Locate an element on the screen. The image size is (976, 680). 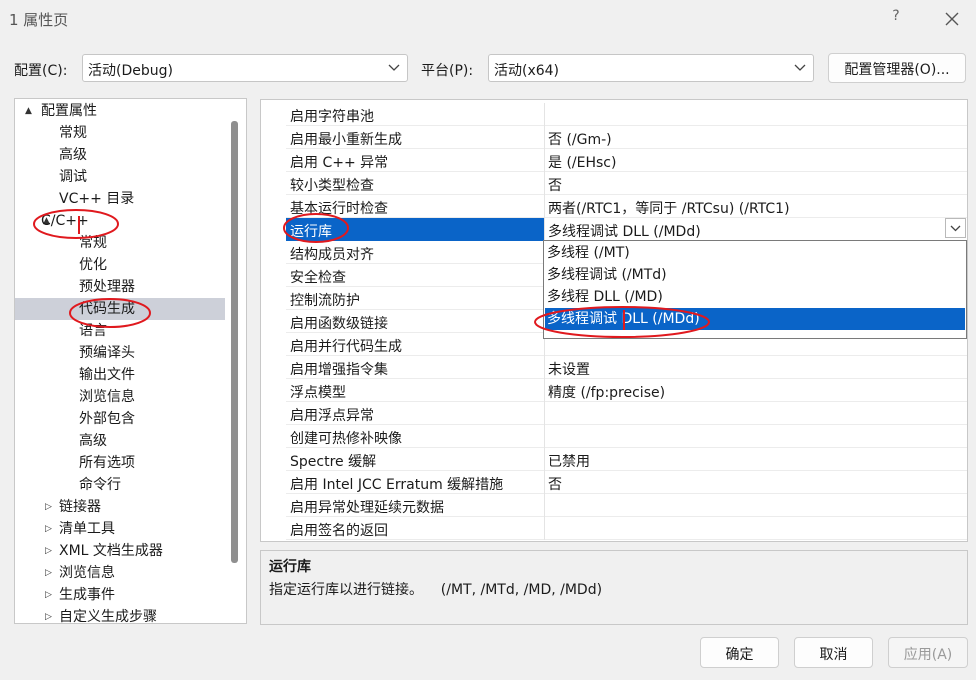
property-name: 启用字符串池 is located at coordinates (332, 117).